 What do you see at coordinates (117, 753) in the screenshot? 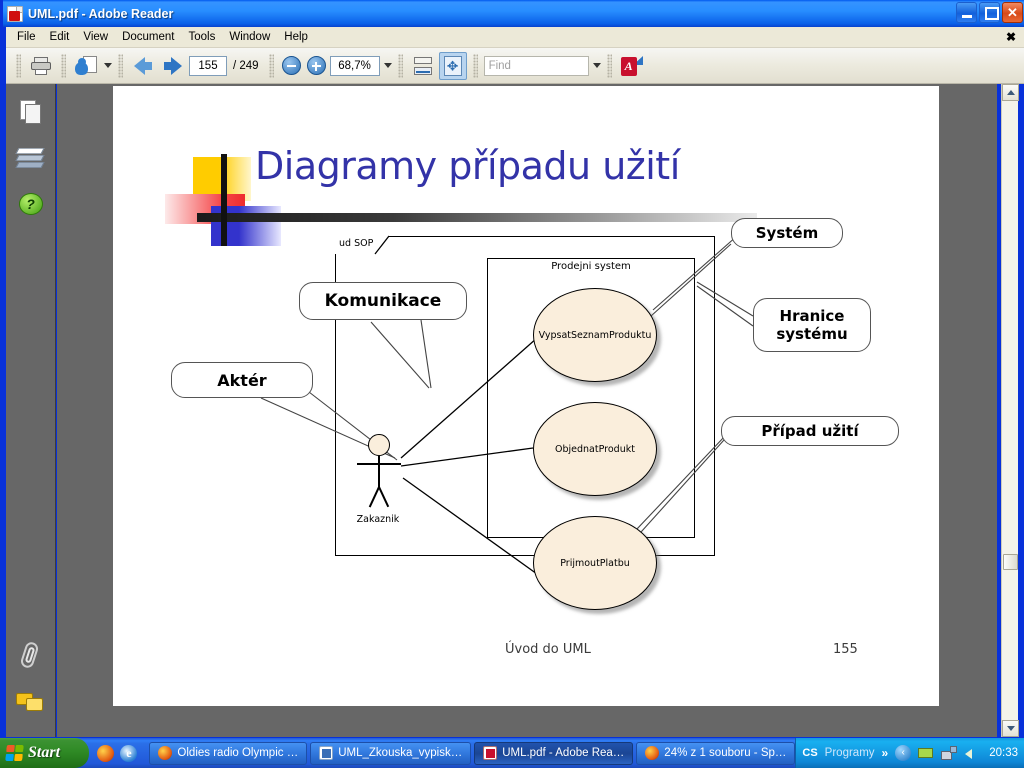
I see `quick-launch-bar: e` at bounding box center [117, 753].